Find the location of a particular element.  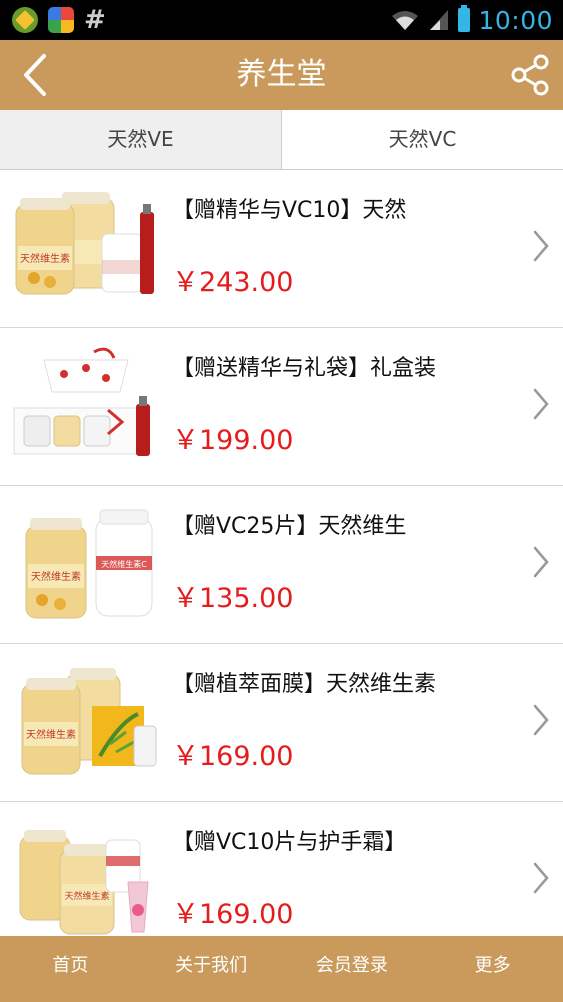

product-image is located at coordinates (81, 401).